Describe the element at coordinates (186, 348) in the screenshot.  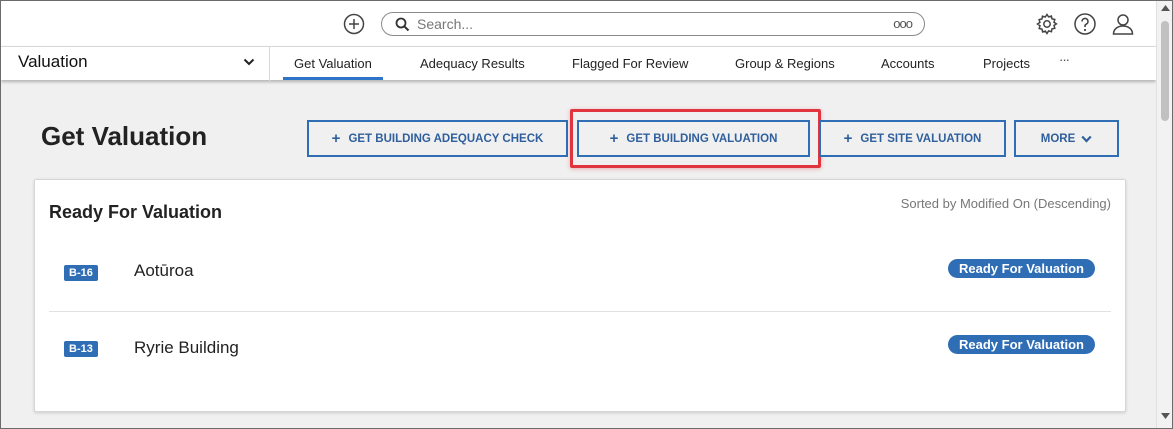
I see `building-name: Ryrie Building` at that location.